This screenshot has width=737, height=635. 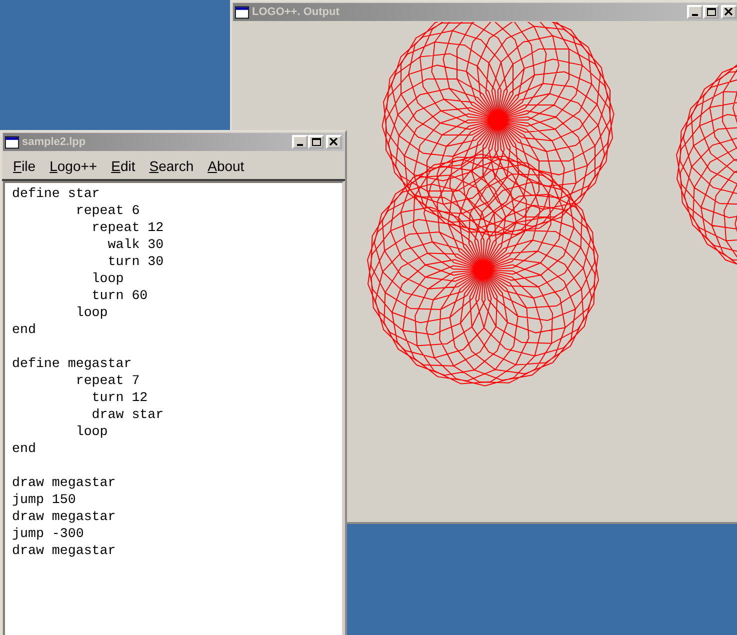 What do you see at coordinates (226, 166) in the screenshot?
I see `menu-item: About` at bounding box center [226, 166].